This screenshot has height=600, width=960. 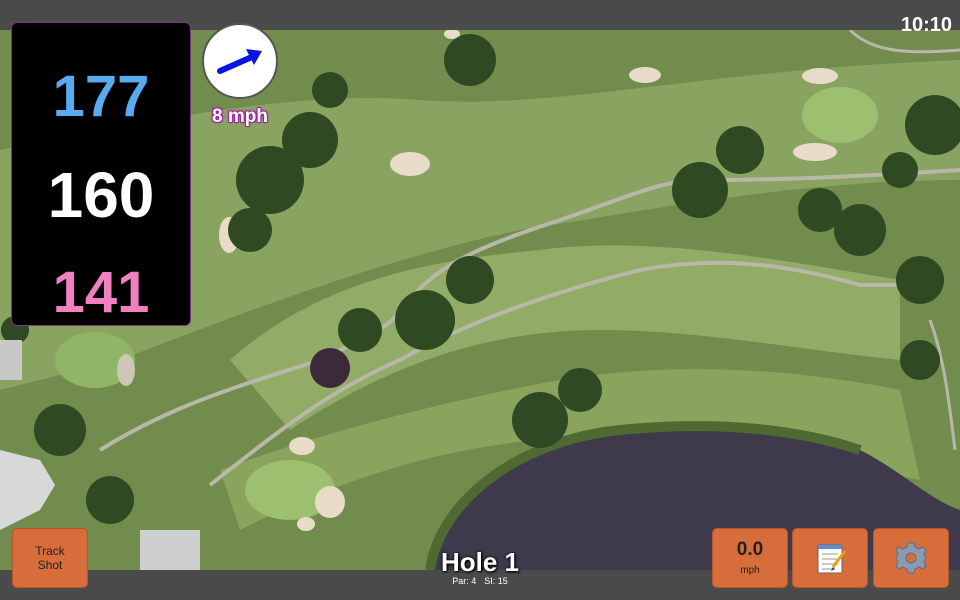 I want to click on track-shot-label-line1: Track, so click(x=50, y=551).